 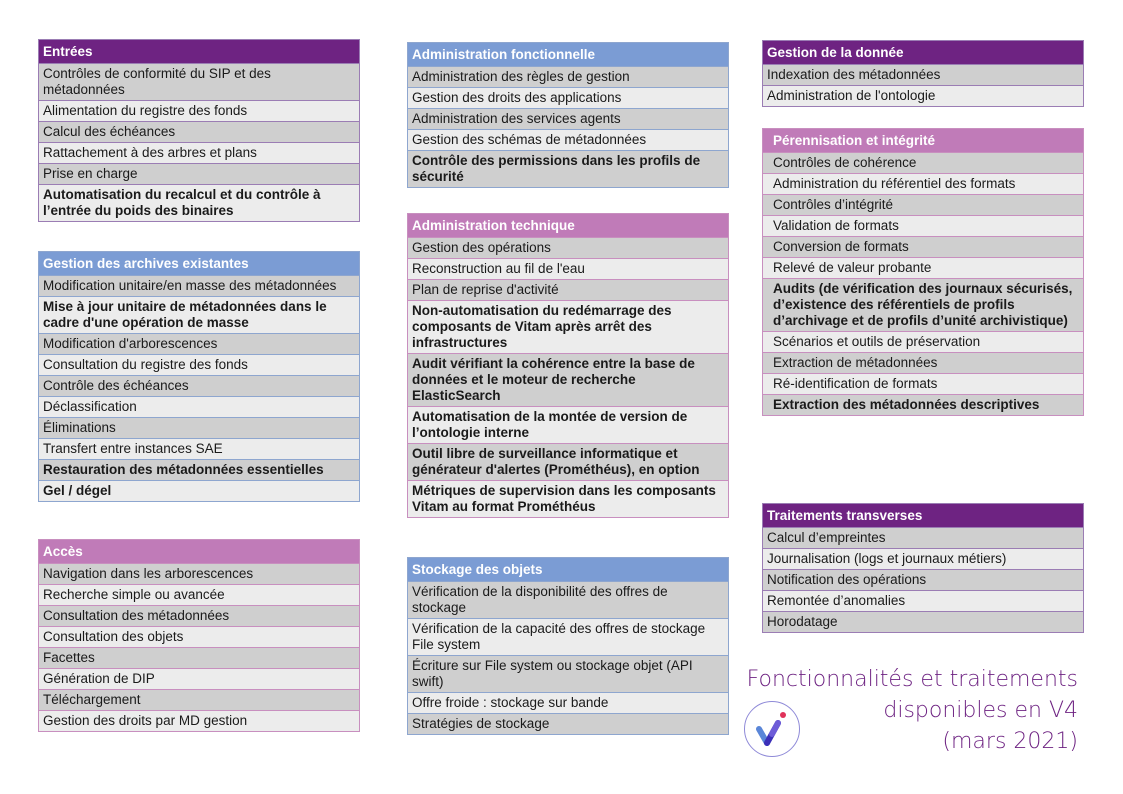 I want to click on feature-item: Remontée d’anomalies, so click(x=923, y=600).